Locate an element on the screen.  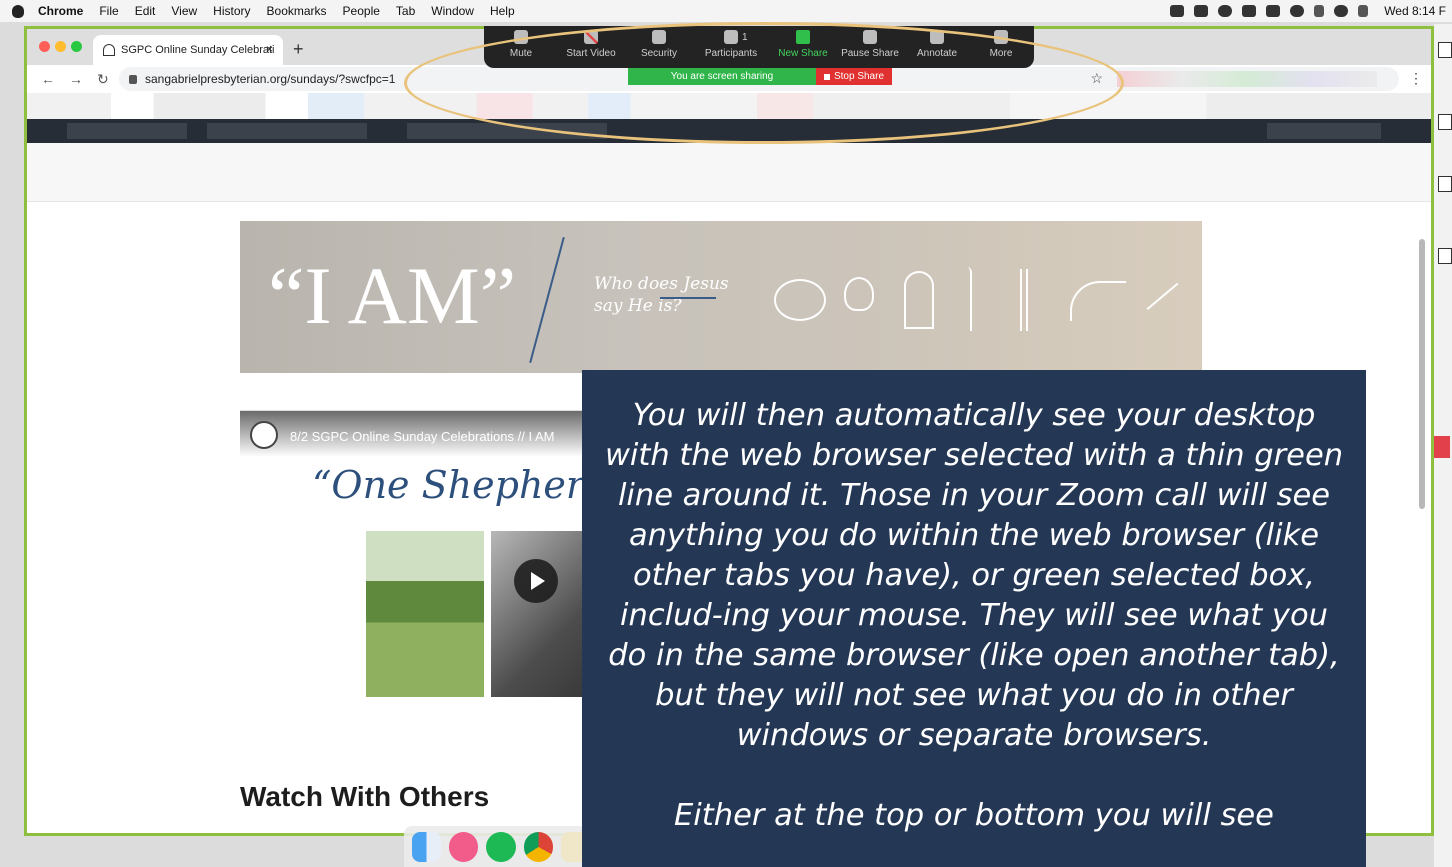
sheep-photo is located at coordinates (425, 614).